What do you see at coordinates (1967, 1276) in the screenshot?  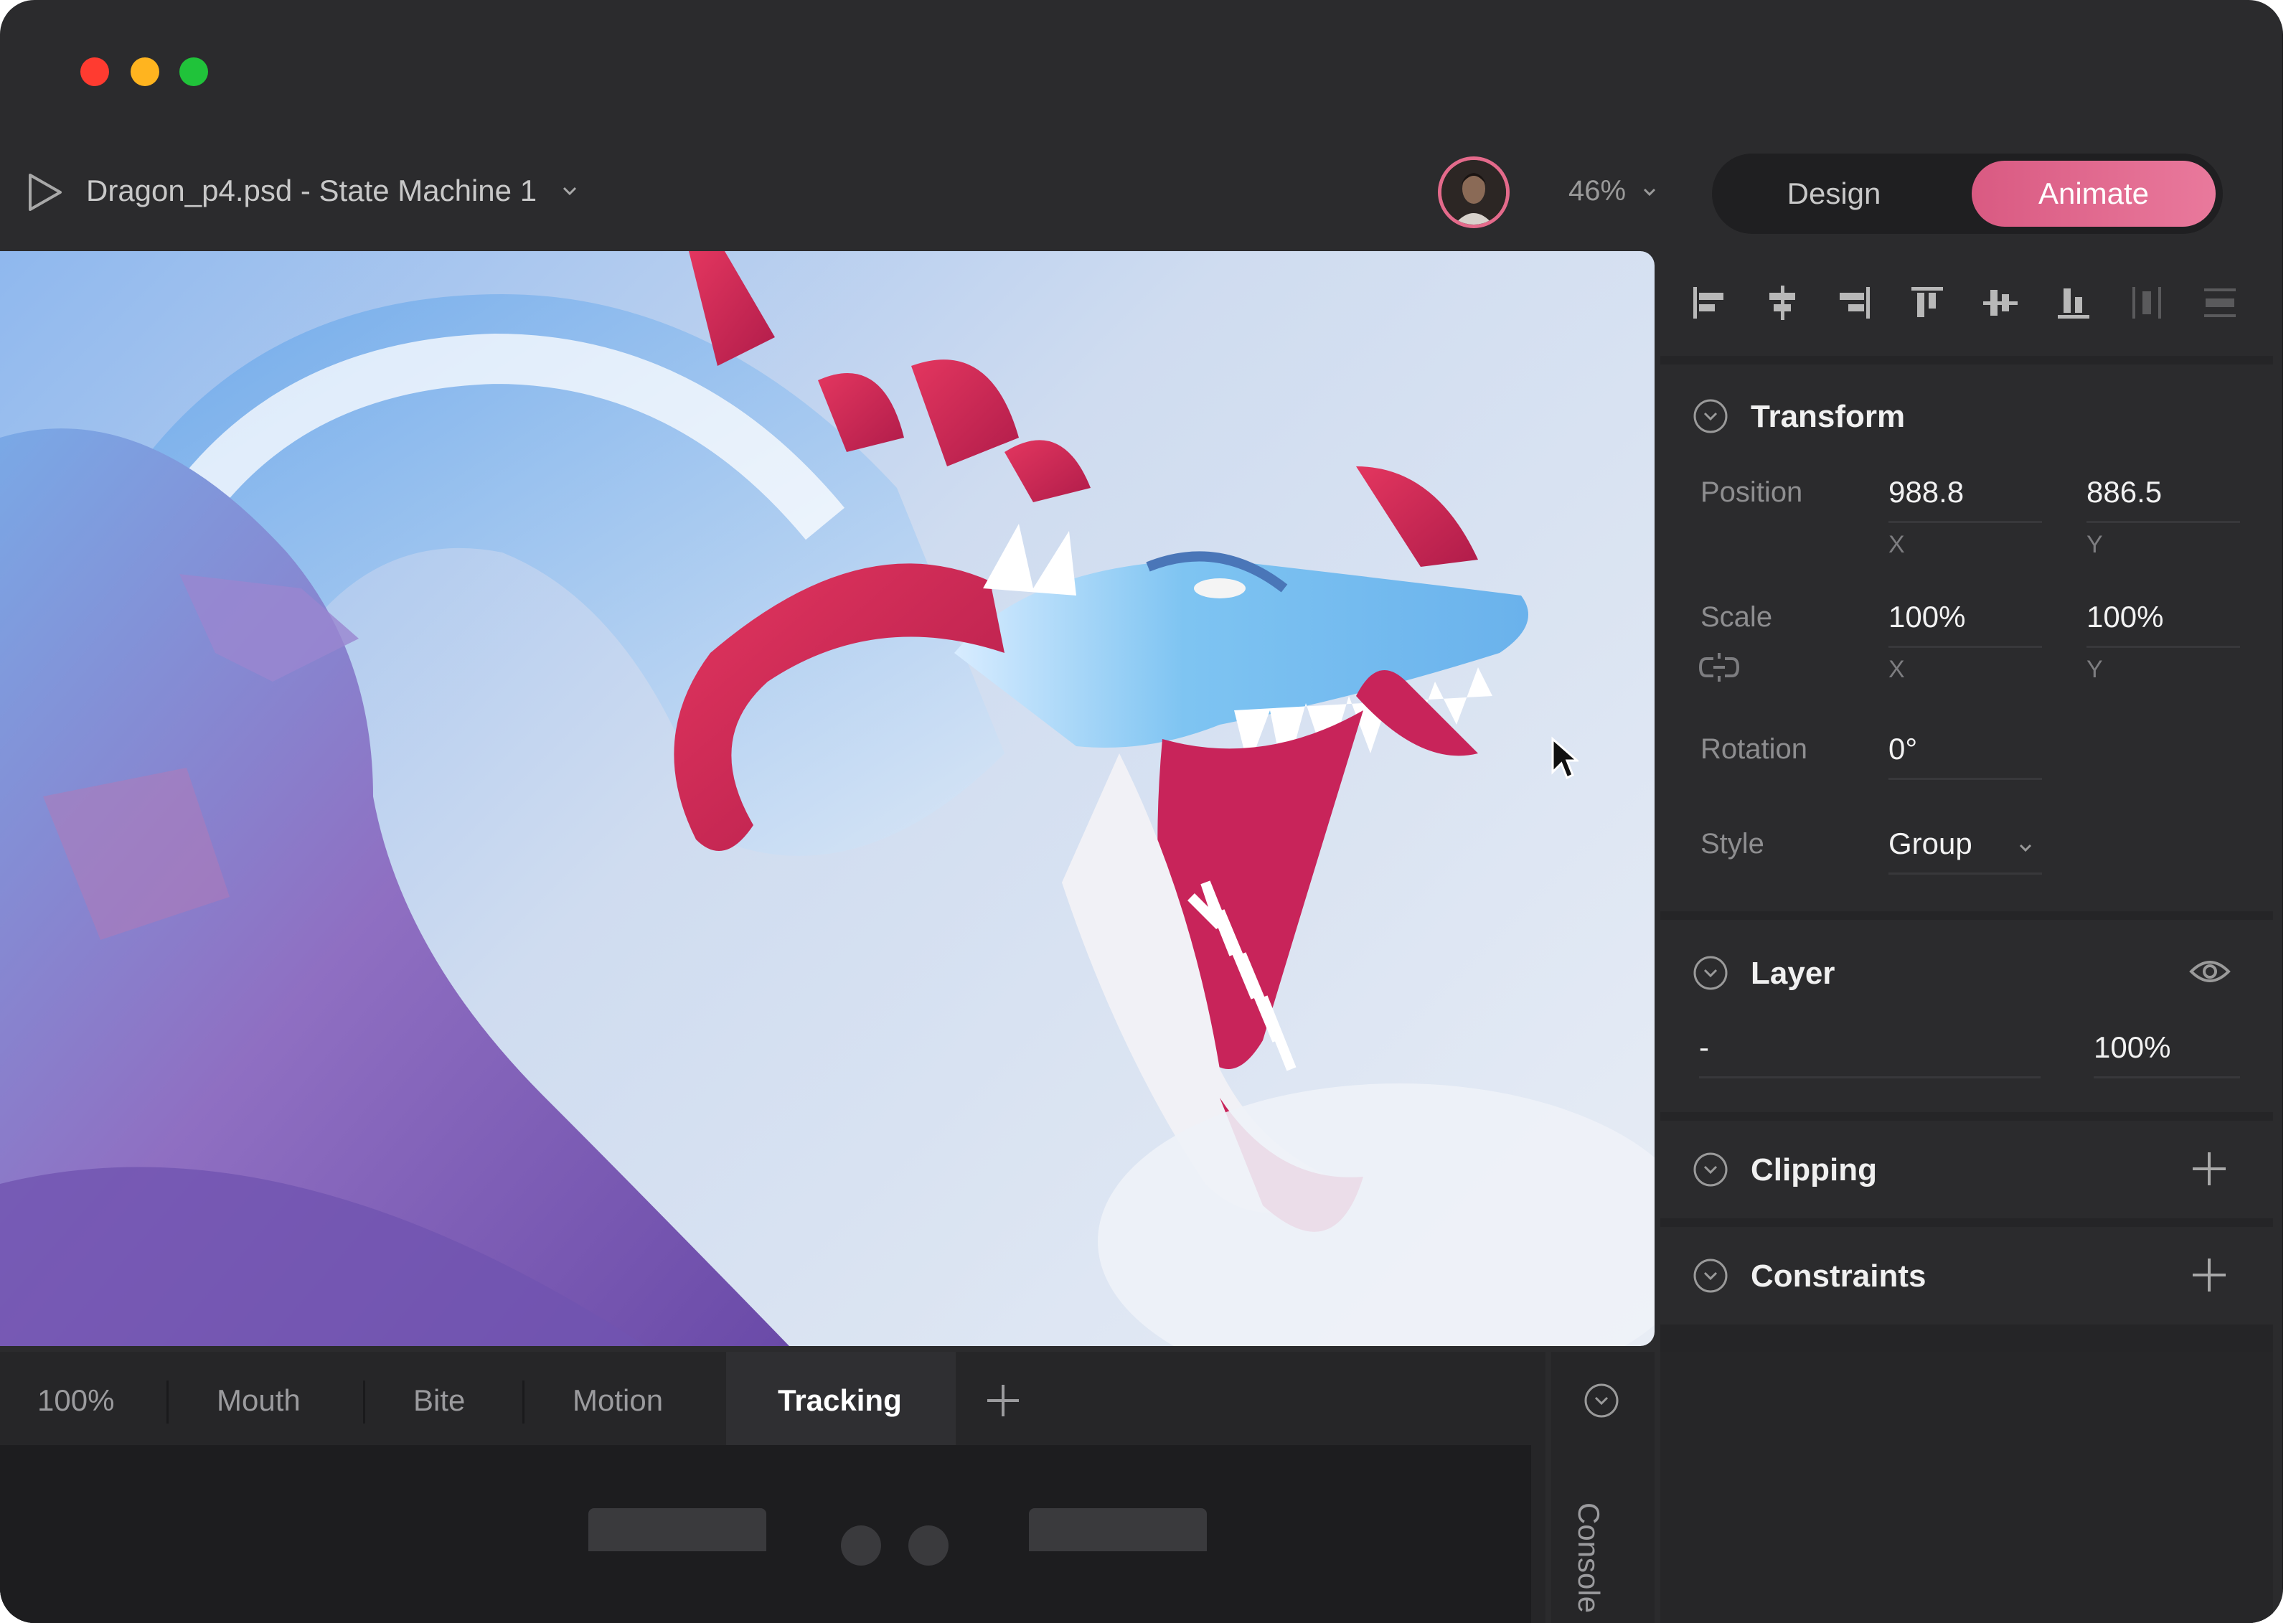 I see `constraints-section: Constraints` at bounding box center [1967, 1276].